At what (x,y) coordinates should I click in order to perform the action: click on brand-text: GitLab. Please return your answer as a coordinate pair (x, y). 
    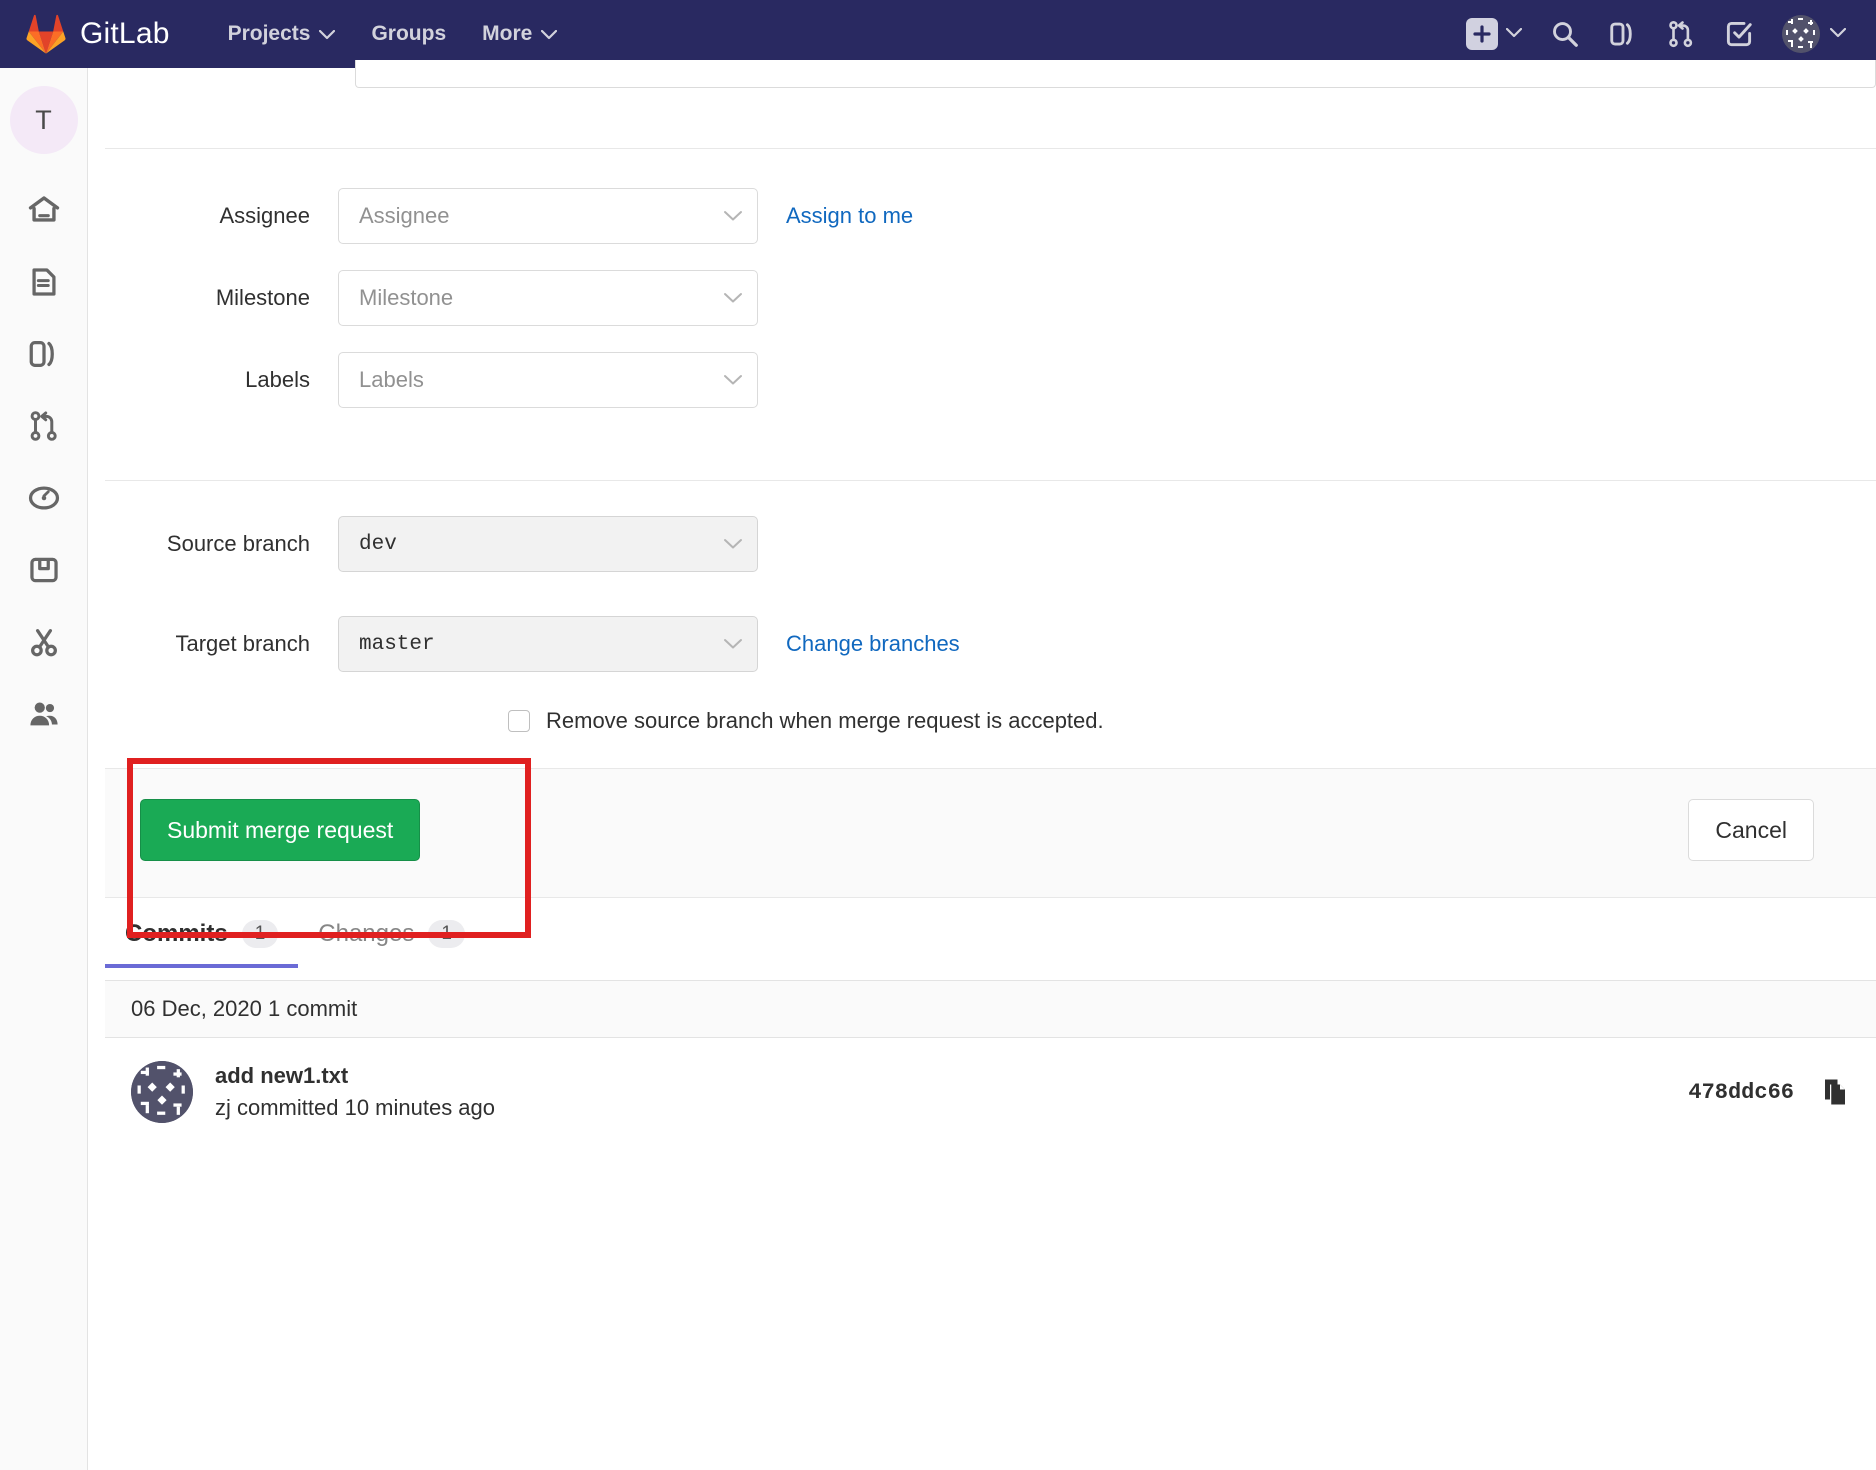
    Looking at the image, I should click on (125, 33).